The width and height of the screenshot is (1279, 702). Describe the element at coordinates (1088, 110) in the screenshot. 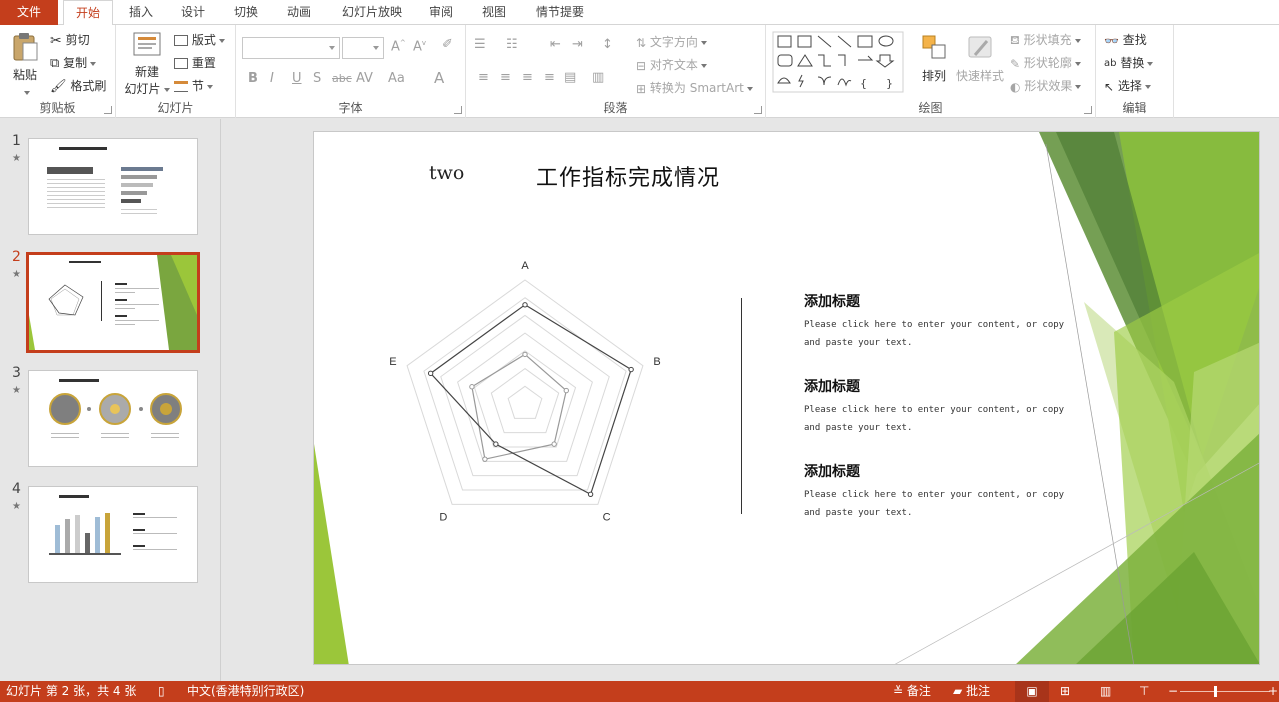

I see `drawing-launcher-icon` at that location.